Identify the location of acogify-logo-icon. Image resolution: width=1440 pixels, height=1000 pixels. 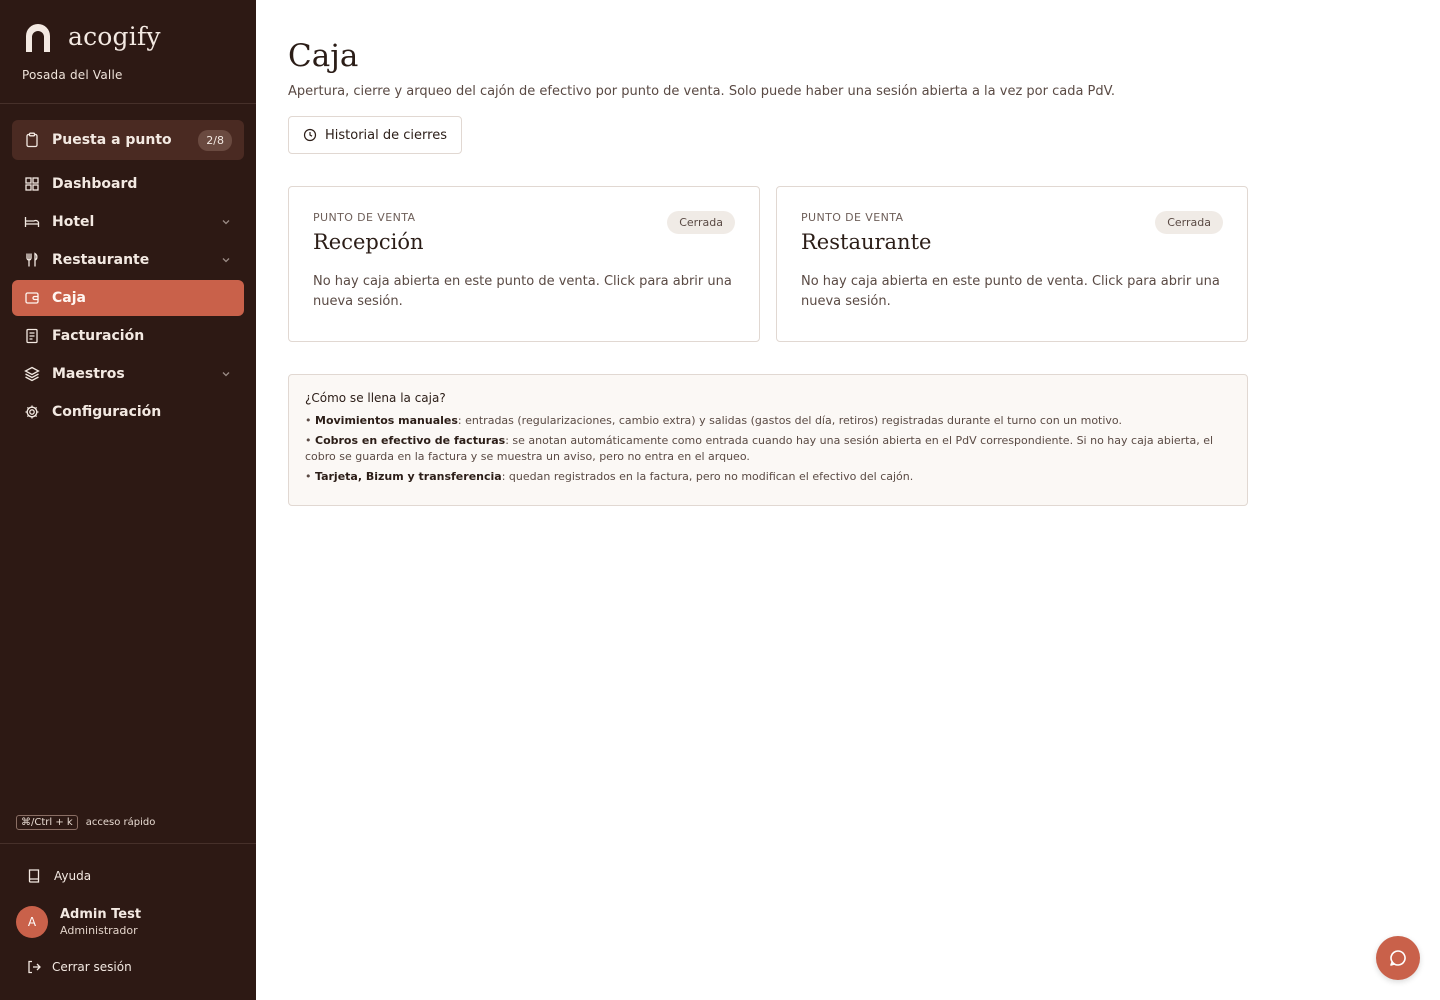
(38, 38).